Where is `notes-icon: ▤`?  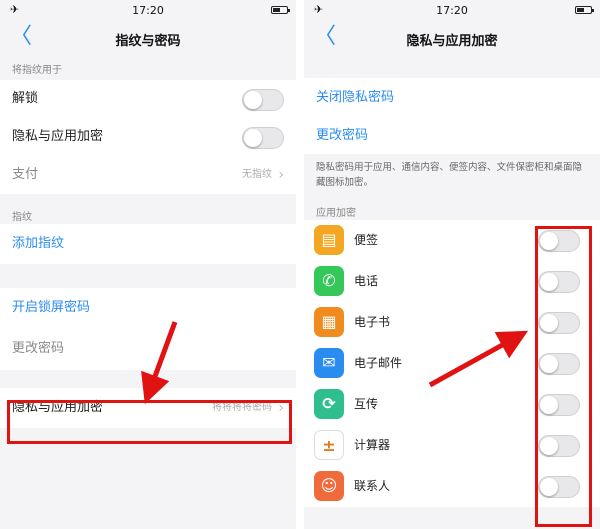
notes-icon: ▤ is located at coordinates (329, 240).